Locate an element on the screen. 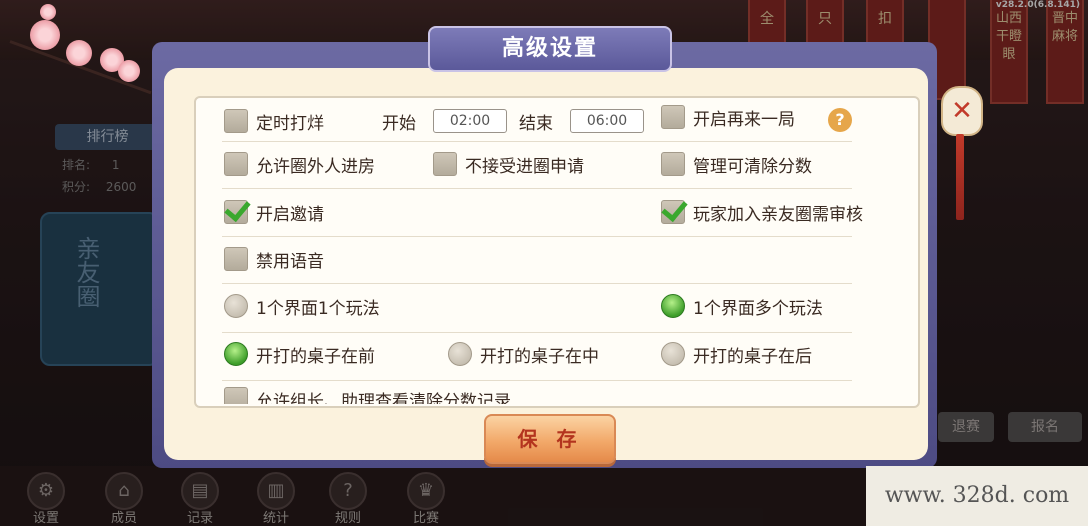 The width and height of the screenshot is (1088, 526). enable-invite-checkbox is located at coordinates (236, 212).